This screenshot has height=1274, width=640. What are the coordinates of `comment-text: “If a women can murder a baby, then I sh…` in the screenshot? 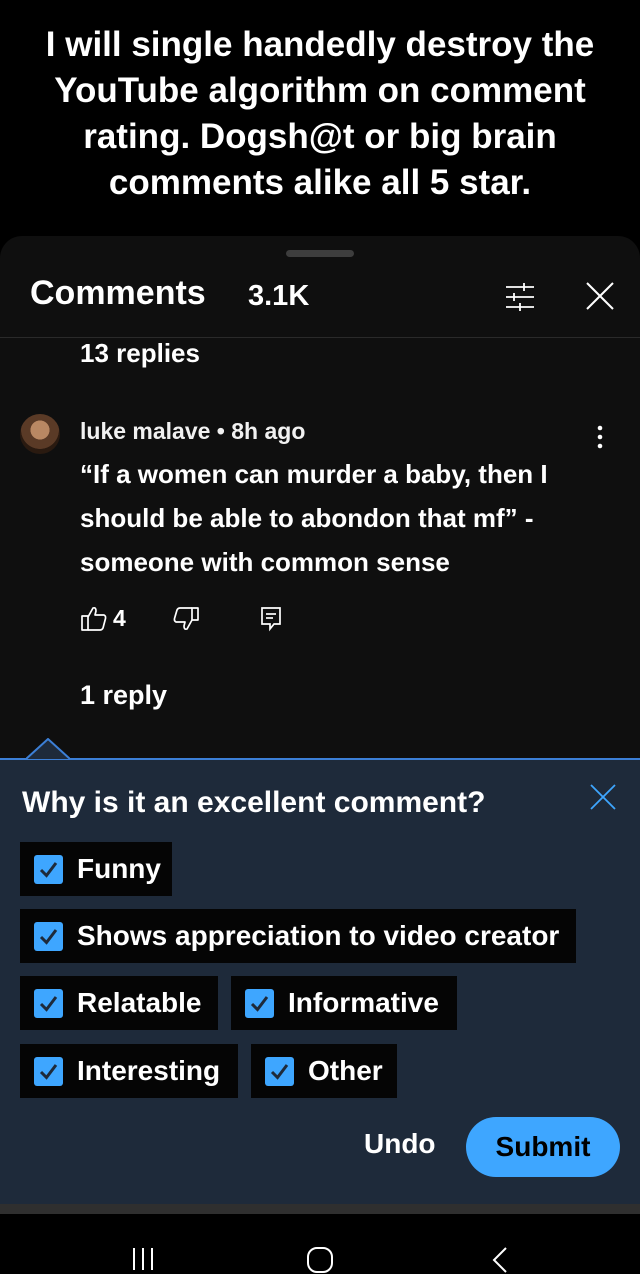 It's located at (314, 518).